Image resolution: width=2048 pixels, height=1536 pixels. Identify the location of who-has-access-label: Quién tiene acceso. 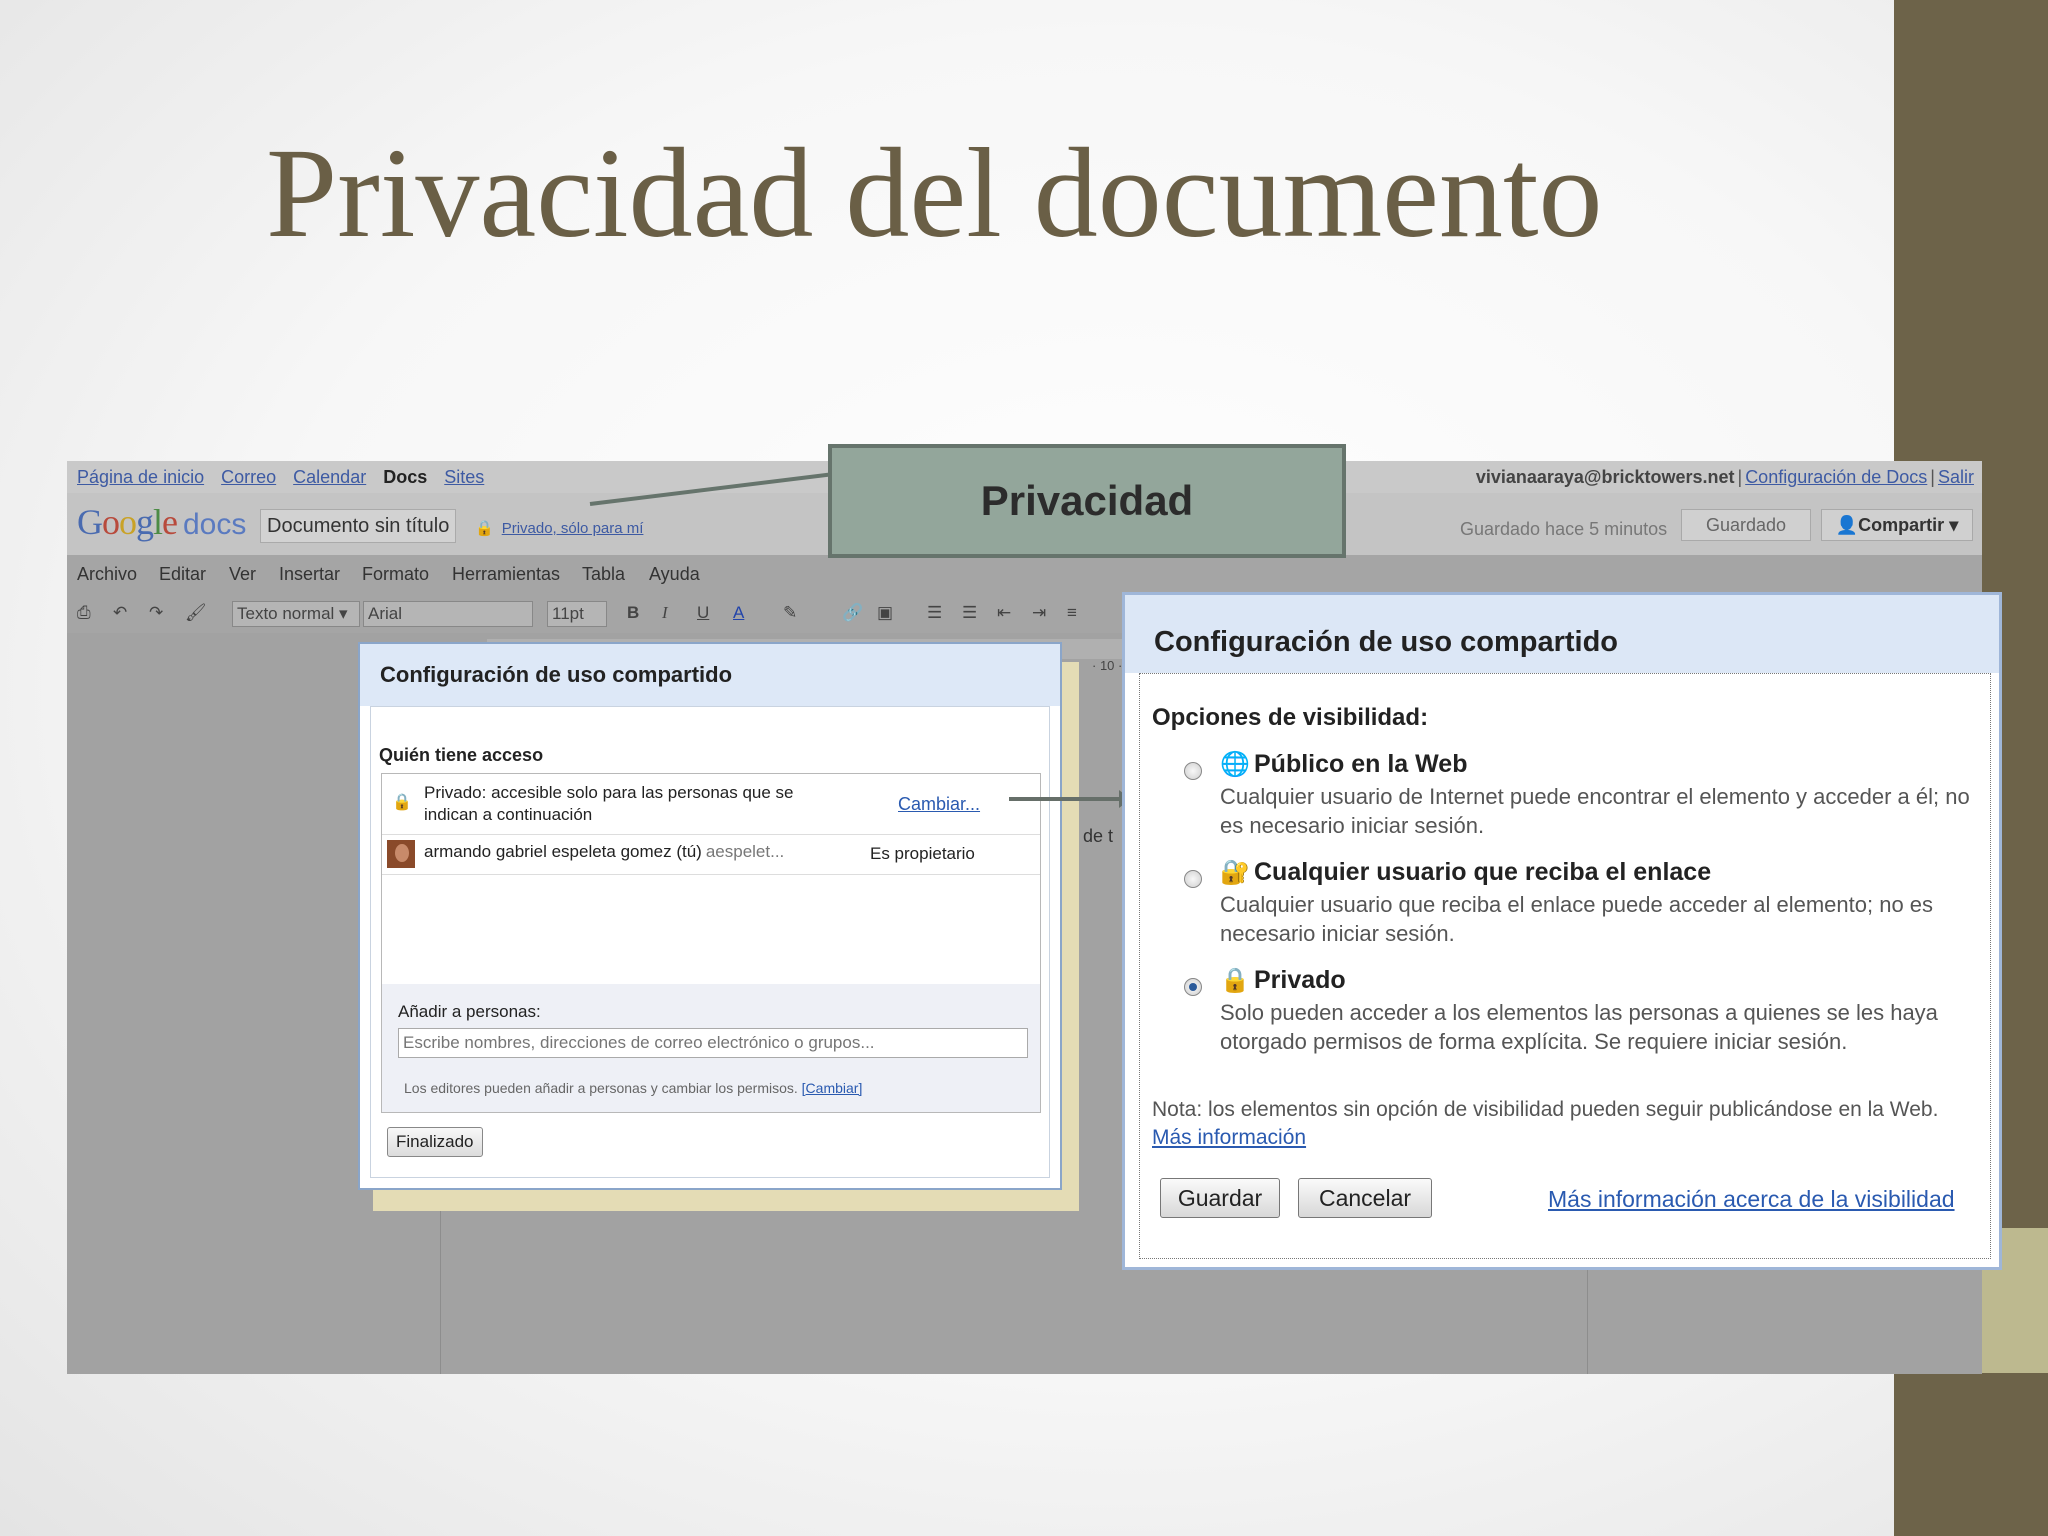
(461, 755).